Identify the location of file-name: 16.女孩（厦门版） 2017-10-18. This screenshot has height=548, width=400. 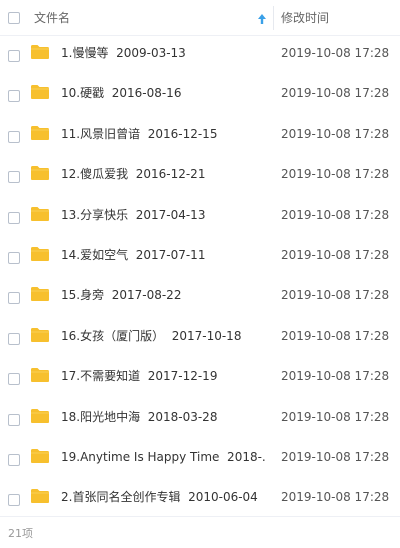
(164, 336).